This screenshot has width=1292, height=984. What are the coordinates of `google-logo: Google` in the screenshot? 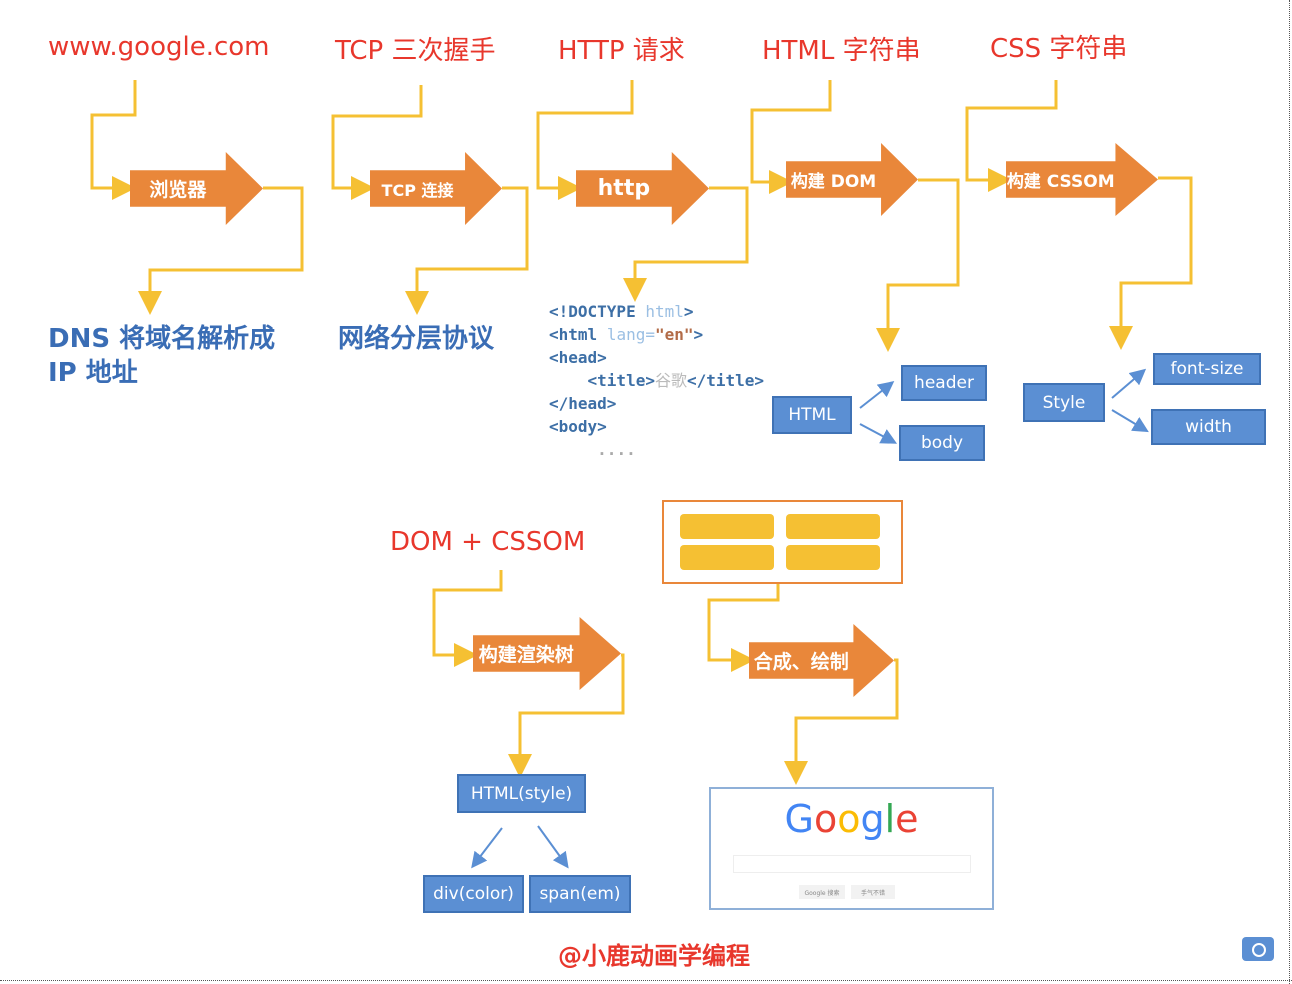 It's located at (851, 819).